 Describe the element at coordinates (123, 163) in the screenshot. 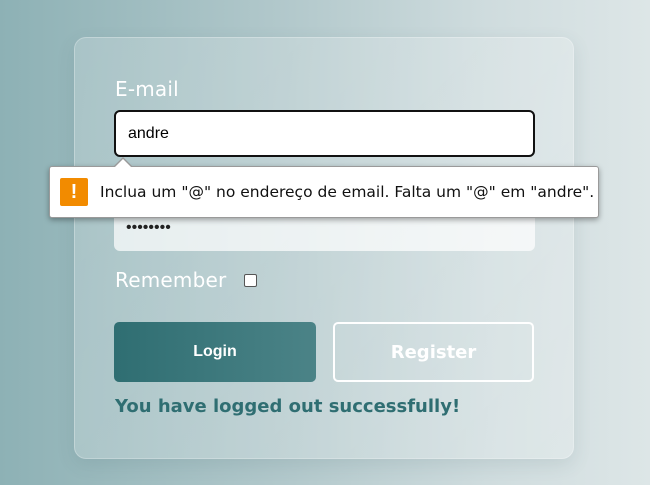

I see `tooltip-arrow-inner` at that location.